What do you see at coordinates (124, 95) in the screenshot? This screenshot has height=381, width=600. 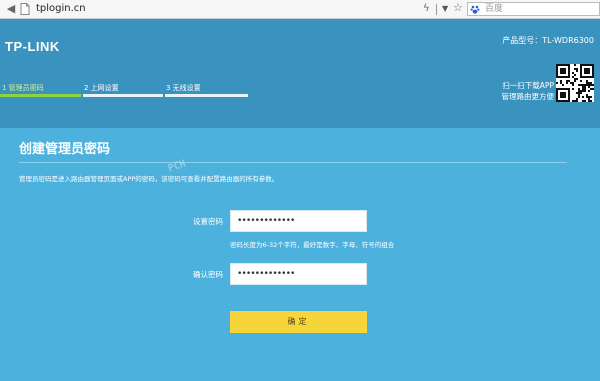 I see `setup-progress-bar` at bounding box center [124, 95].